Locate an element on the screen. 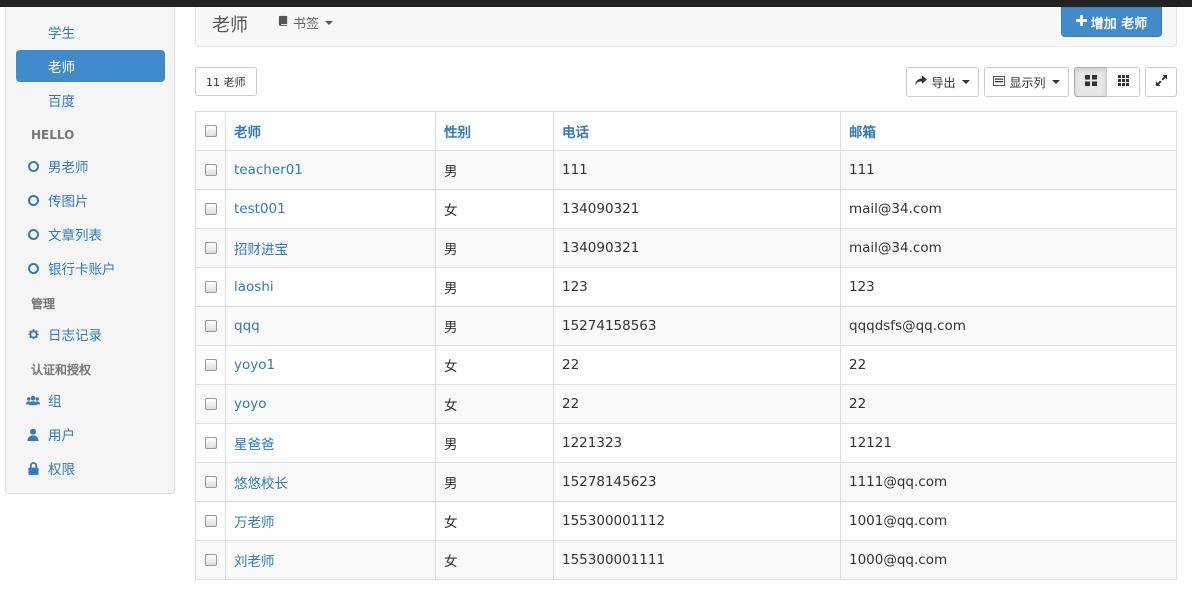 This screenshot has width=1192, height=595. bookmark-dropdown: 书签 is located at coordinates (306, 22).